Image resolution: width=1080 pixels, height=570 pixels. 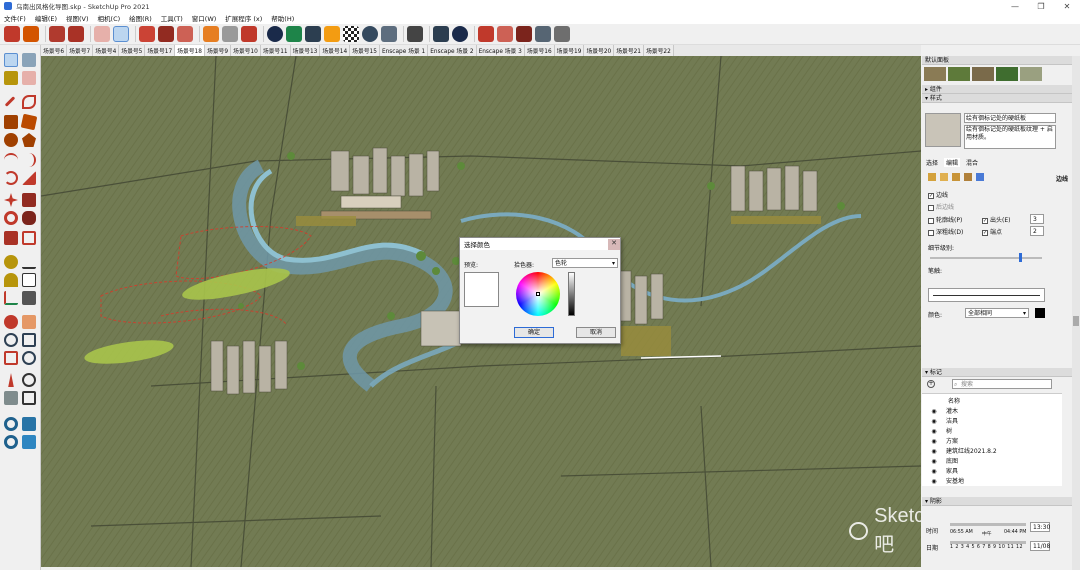 I want to click on maximize-icon: ❐, so click(x=1041, y=6).